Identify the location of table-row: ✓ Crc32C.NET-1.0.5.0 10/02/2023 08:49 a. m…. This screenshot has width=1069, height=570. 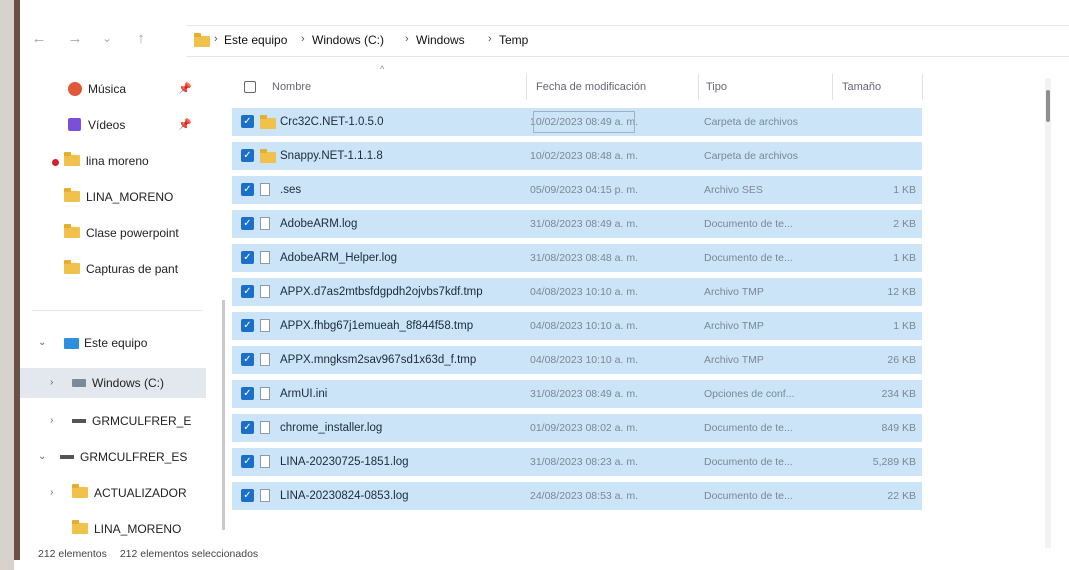
(577, 122).